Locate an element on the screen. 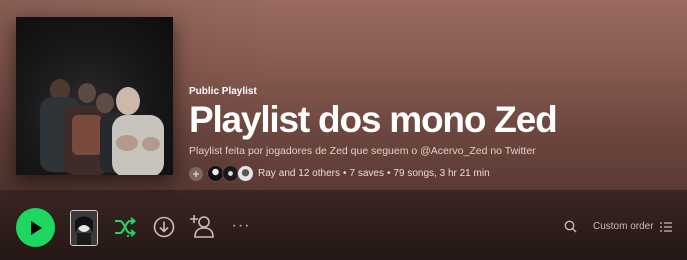 The height and width of the screenshot is (260, 687). download-button is located at coordinates (164, 227).